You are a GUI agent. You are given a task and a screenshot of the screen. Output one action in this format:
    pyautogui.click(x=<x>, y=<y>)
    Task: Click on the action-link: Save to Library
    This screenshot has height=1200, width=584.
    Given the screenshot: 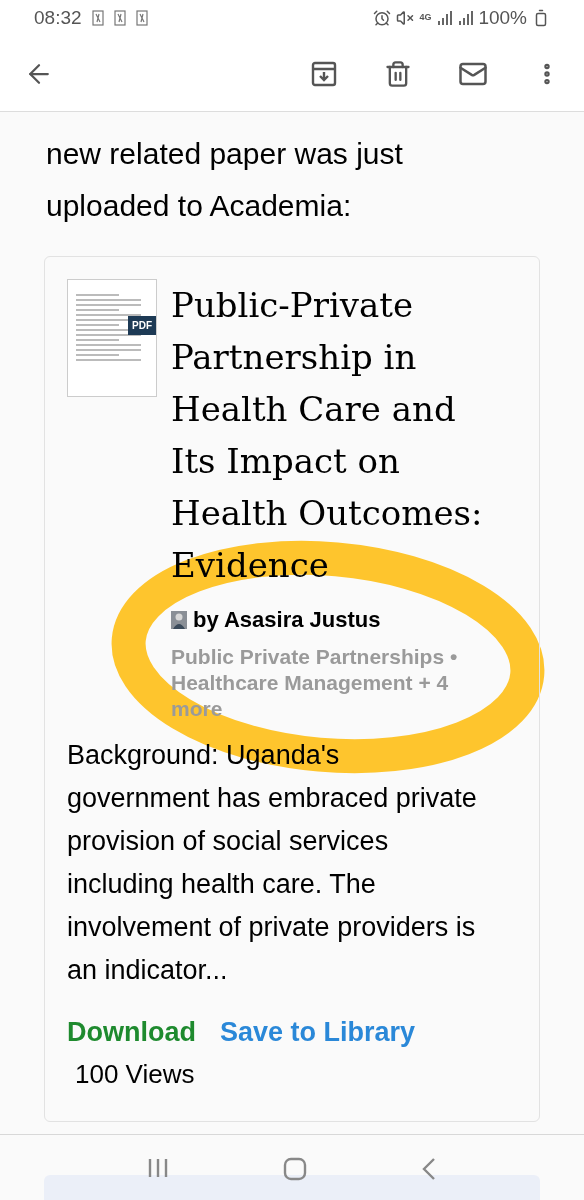 What is the action you would take?
    pyautogui.click(x=318, y=1032)
    